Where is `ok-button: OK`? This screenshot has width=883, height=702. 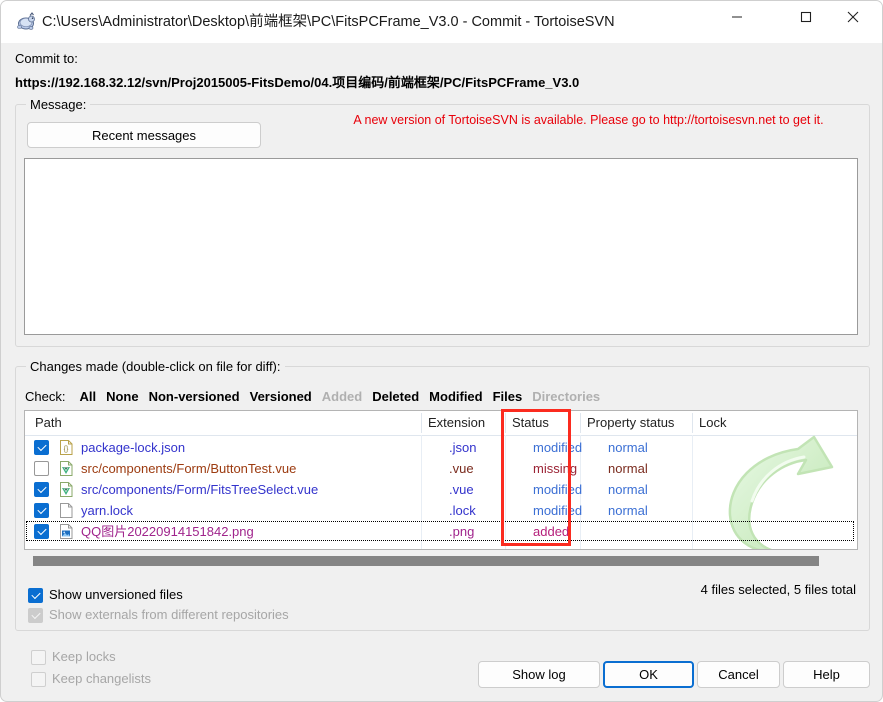
ok-button: OK is located at coordinates (648, 674).